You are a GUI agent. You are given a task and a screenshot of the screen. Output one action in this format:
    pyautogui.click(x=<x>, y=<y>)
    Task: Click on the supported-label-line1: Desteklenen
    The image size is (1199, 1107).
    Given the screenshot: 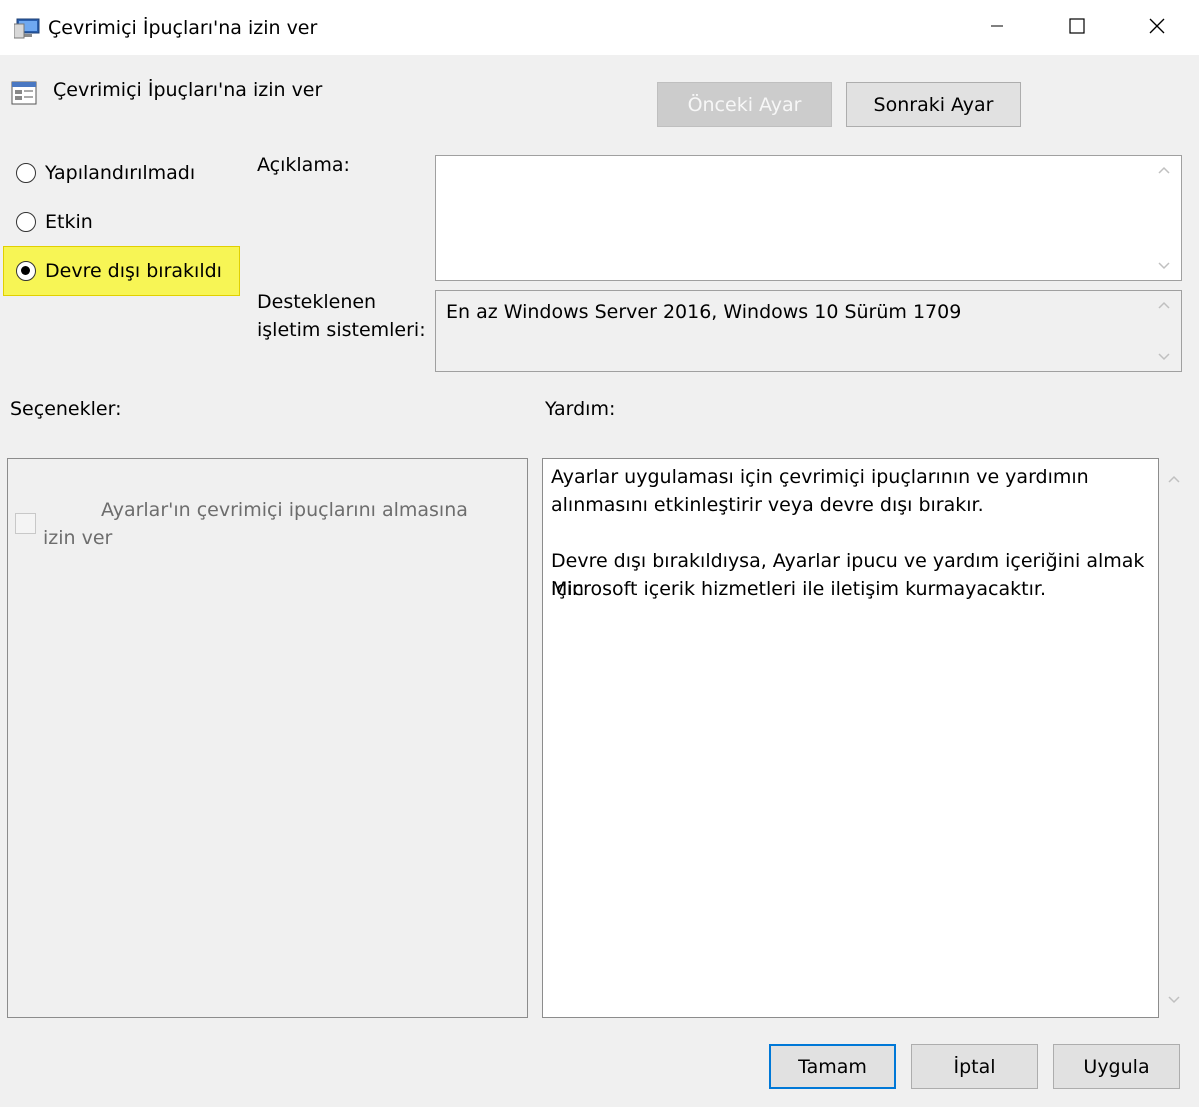 What is the action you would take?
    pyautogui.click(x=317, y=302)
    